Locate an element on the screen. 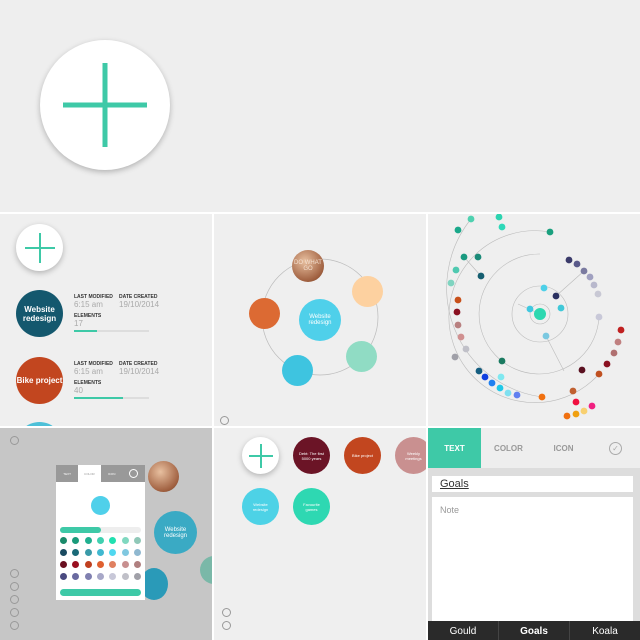  palette-toggle is located at coordinates (100, 530).